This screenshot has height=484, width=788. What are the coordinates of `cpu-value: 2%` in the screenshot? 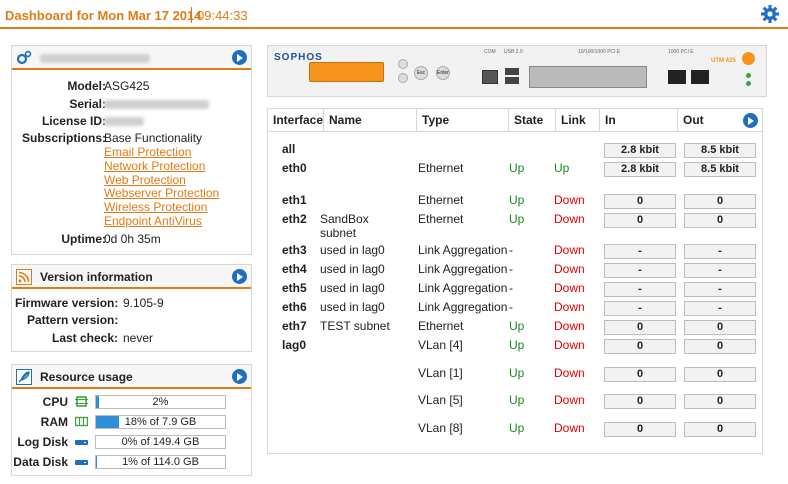 It's located at (160, 402).